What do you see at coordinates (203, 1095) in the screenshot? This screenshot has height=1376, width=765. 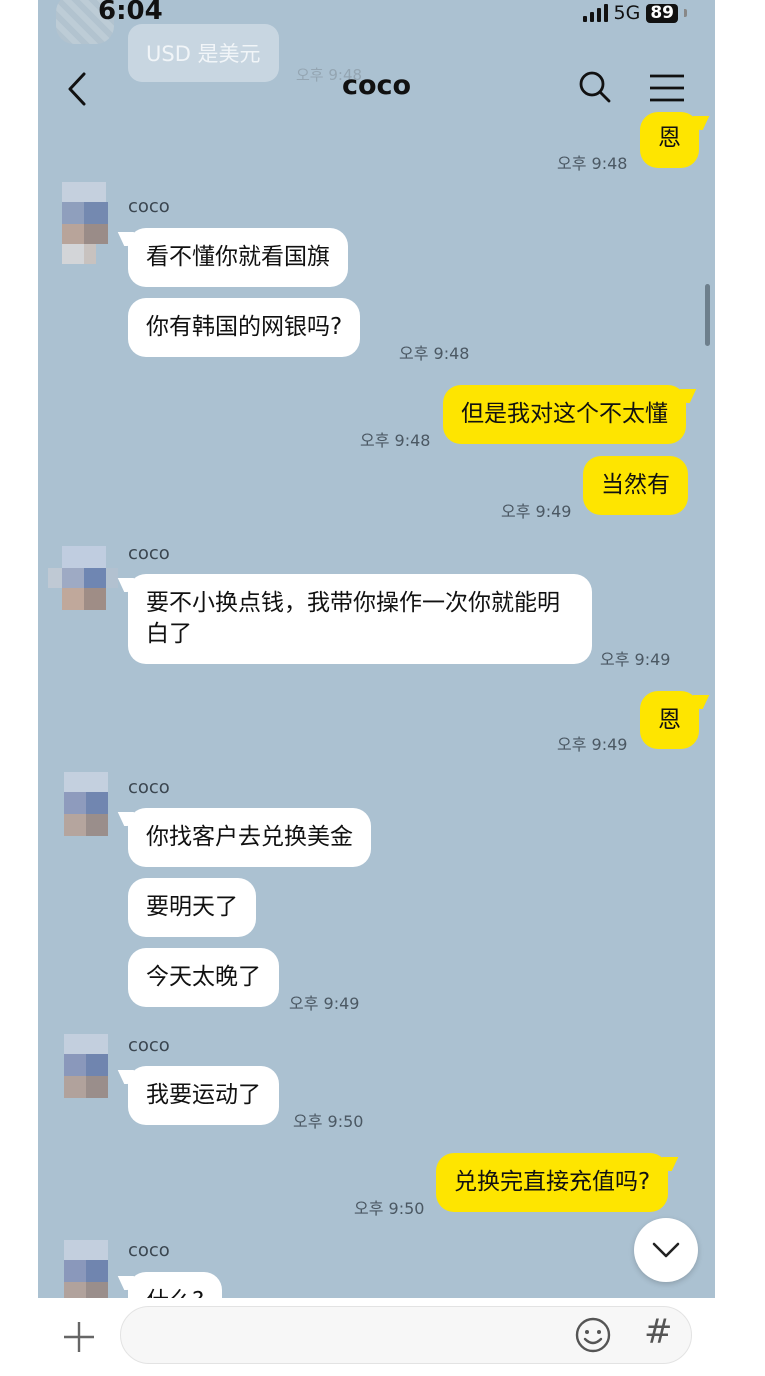 I see `message-bubble-incoming: 我要运动了` at bounding box center [203, 1095].